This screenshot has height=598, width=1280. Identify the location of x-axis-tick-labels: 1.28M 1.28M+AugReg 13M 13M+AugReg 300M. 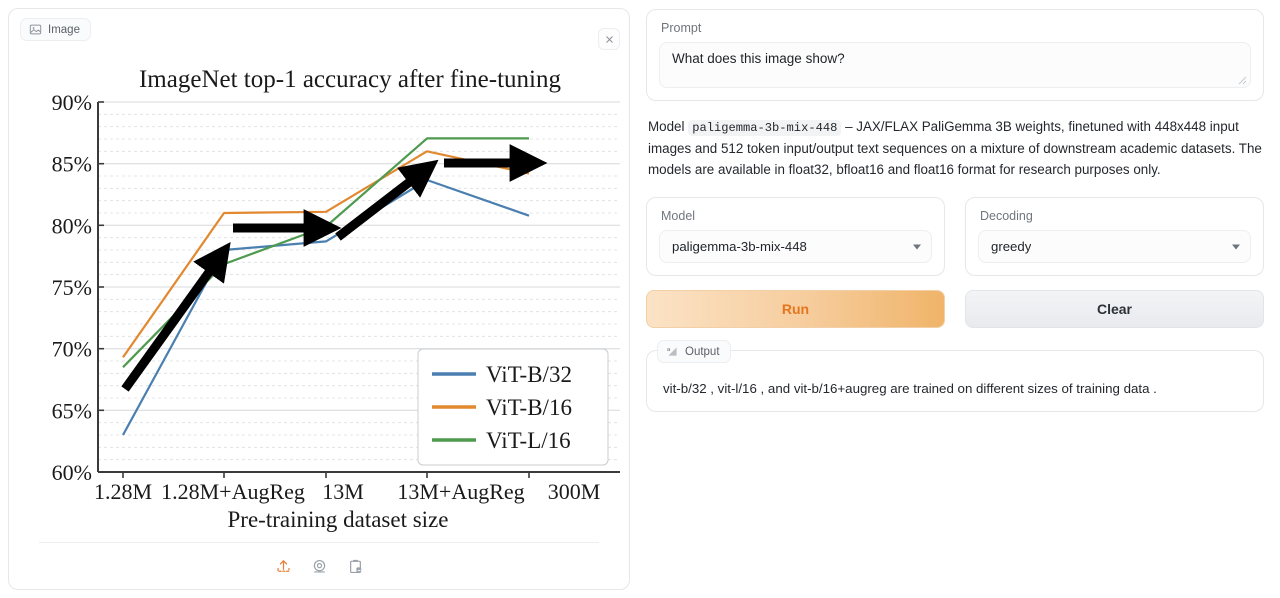
(347, 491).